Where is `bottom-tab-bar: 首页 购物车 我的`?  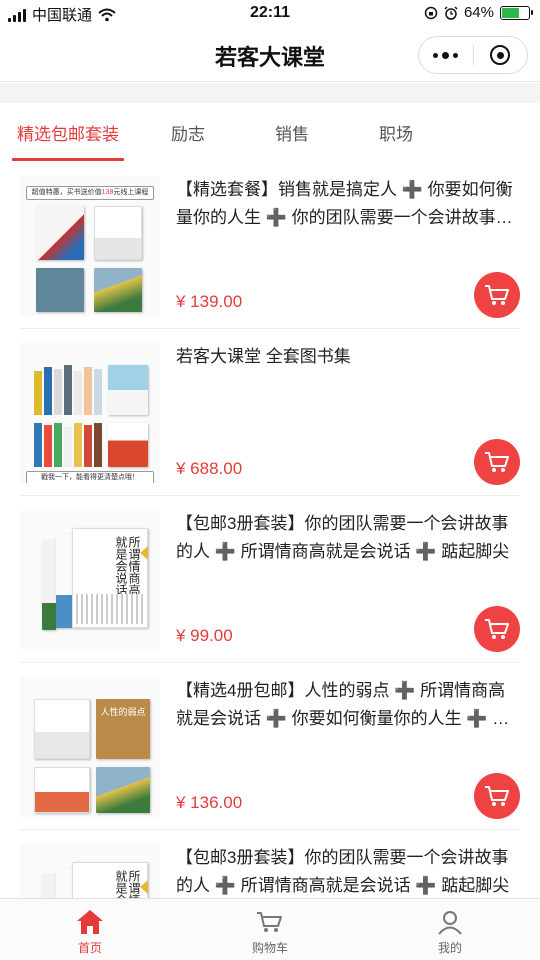 bottom-tab-bar: 首页 购物车 我的 is located at coordinates (270, 929).